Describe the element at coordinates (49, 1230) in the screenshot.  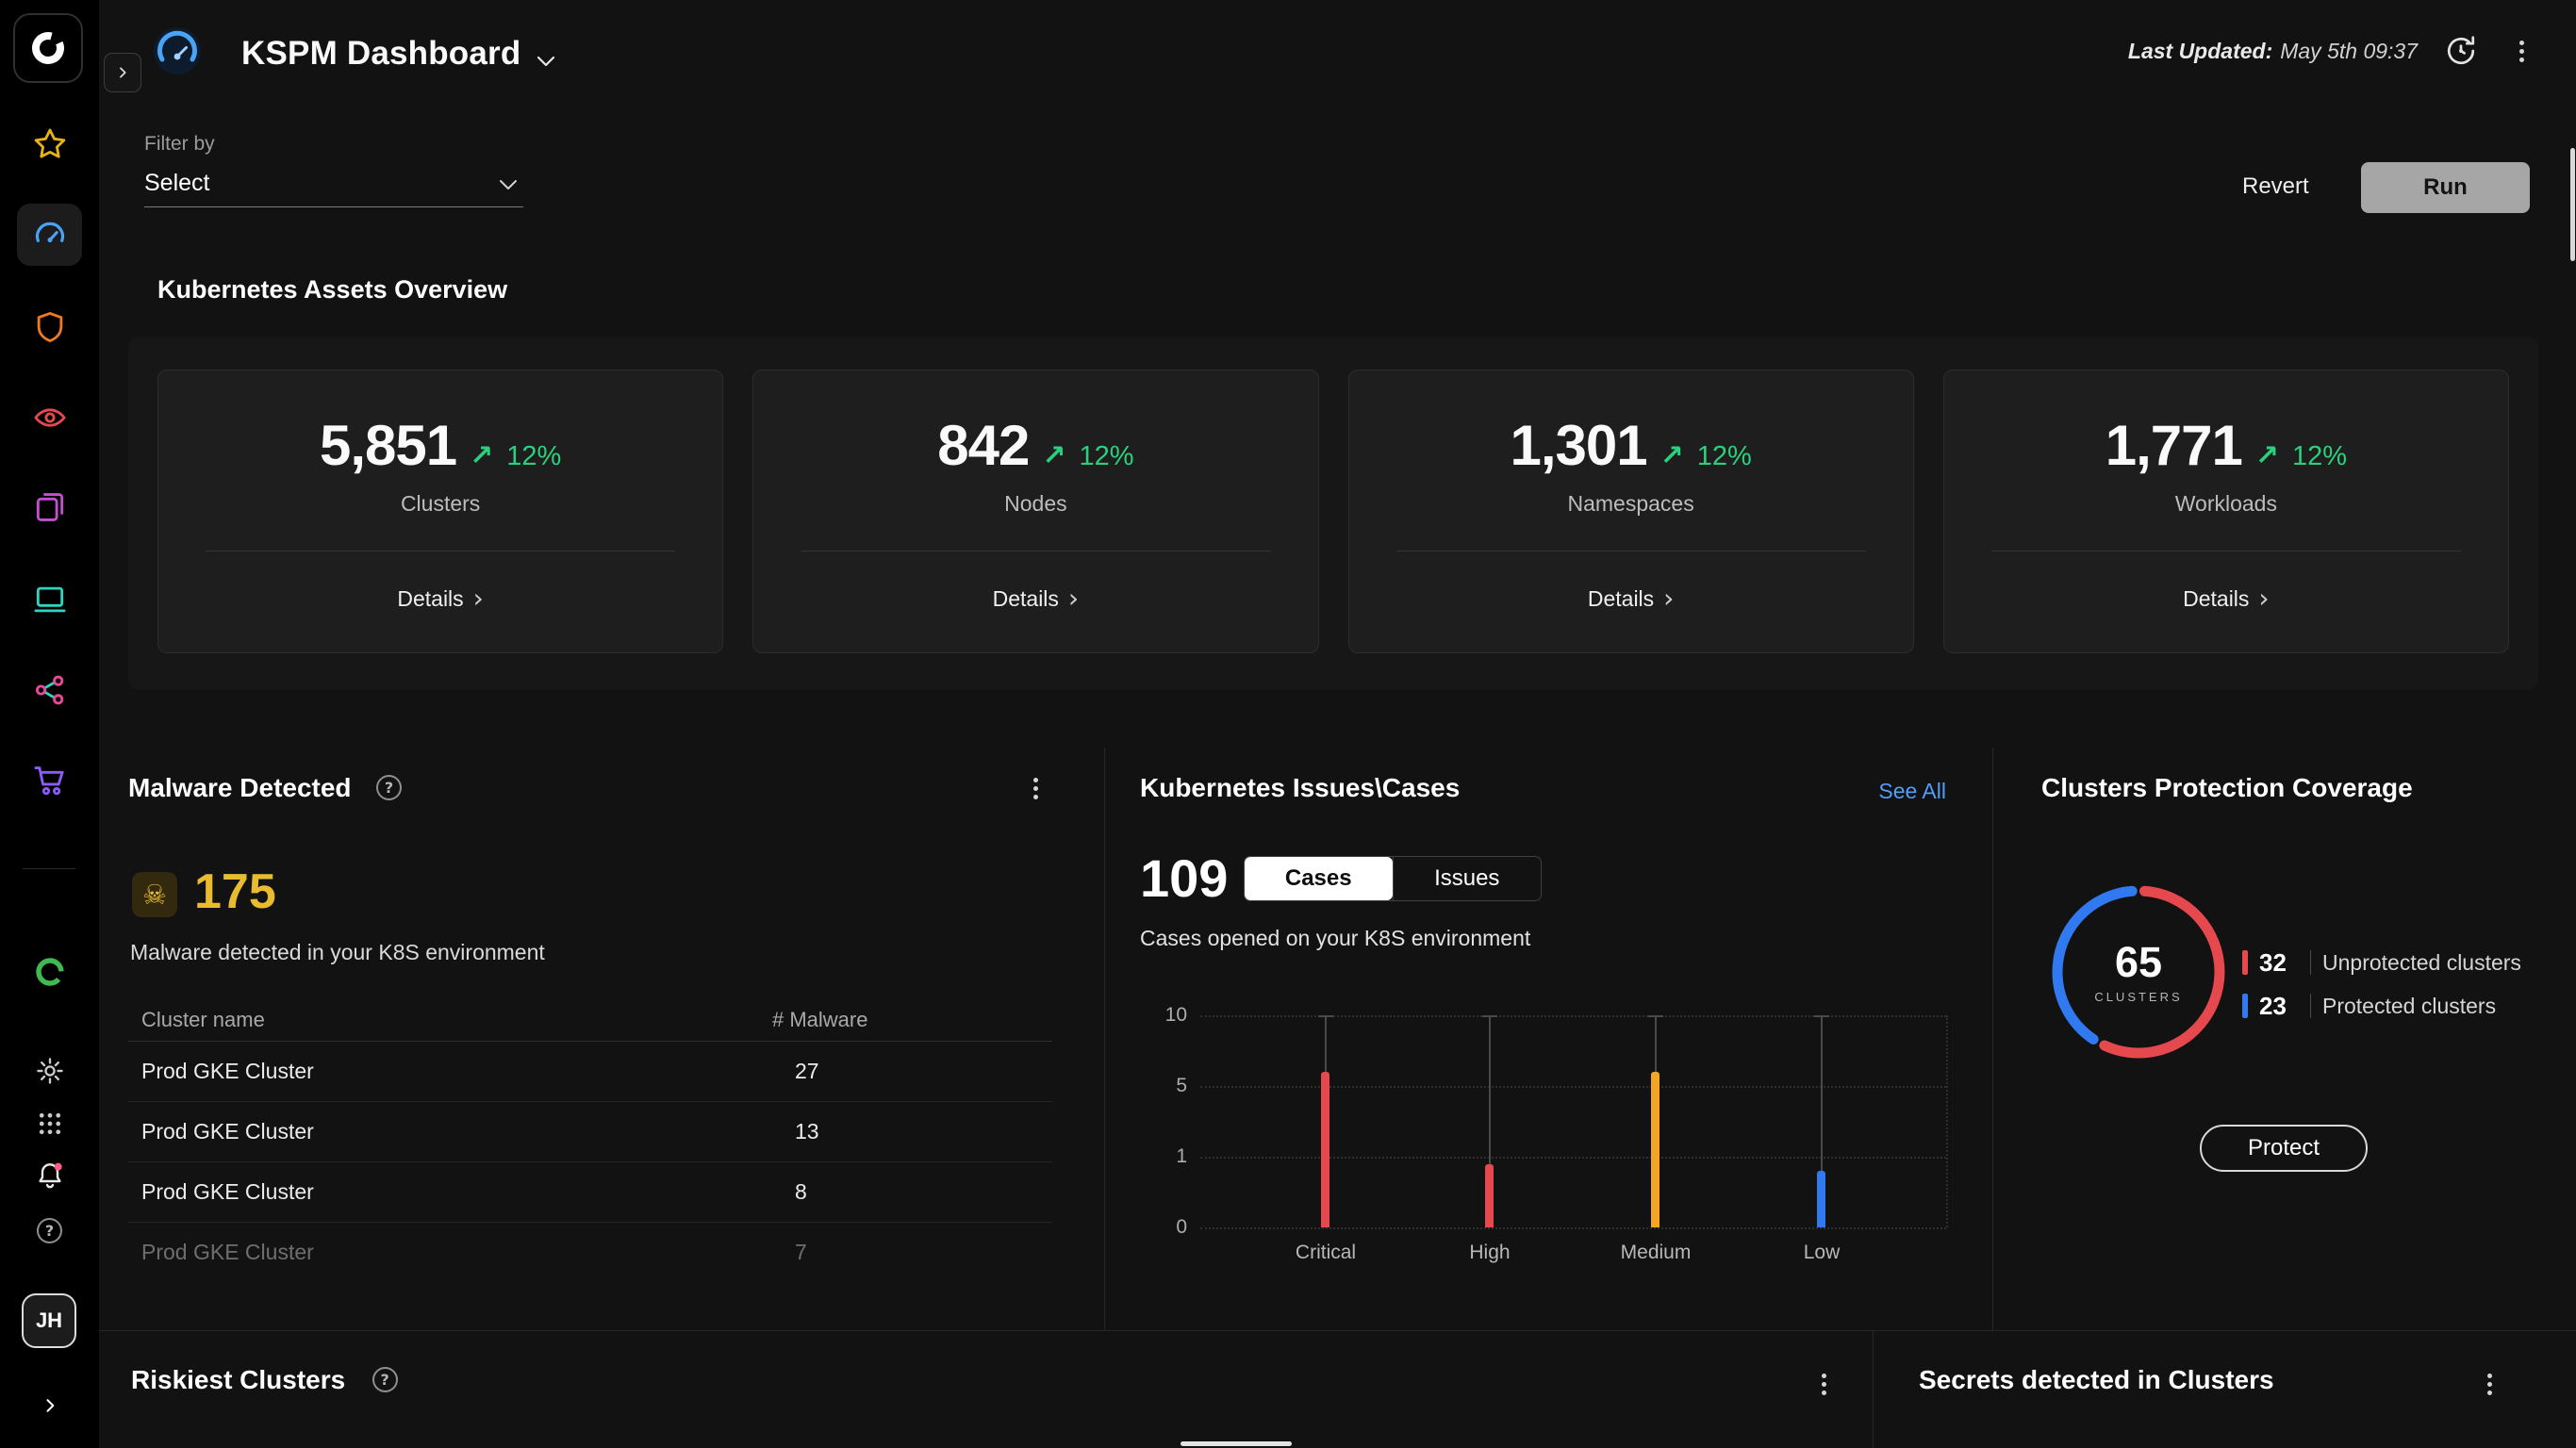
I see `sidebar-item-help: ?` at that location.